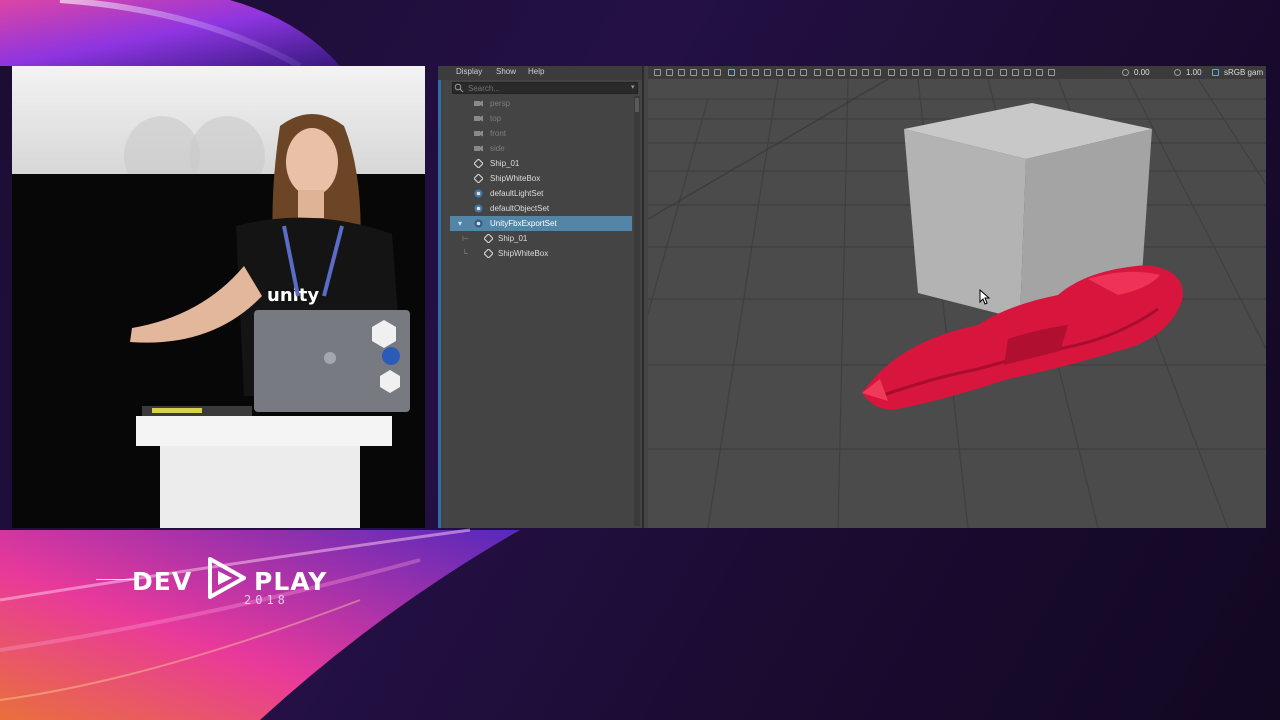 The height and width of the screenshot is (720, 1280). Describe the element at coordinates (293, 295) in the screenshot. I see `svg-text: unity` at that location.